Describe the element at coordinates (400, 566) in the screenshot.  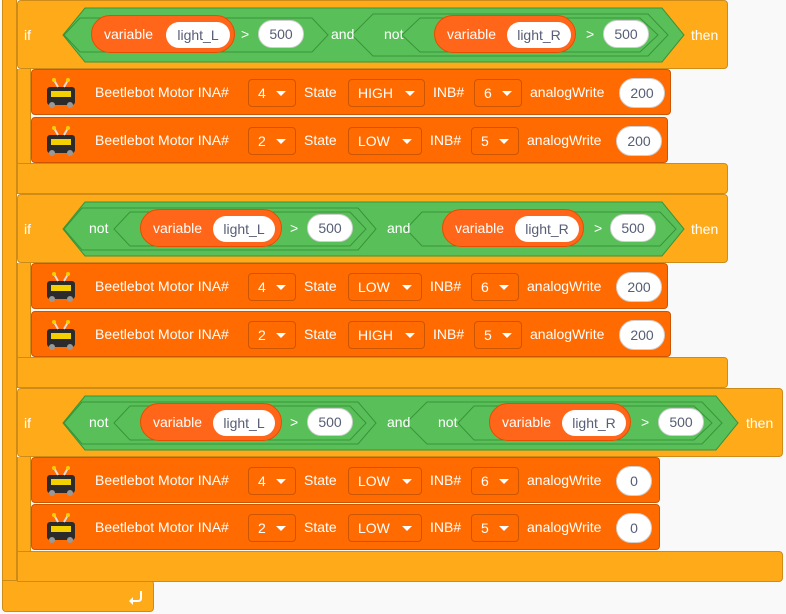
I see `if-block-3-bottom` at that location.